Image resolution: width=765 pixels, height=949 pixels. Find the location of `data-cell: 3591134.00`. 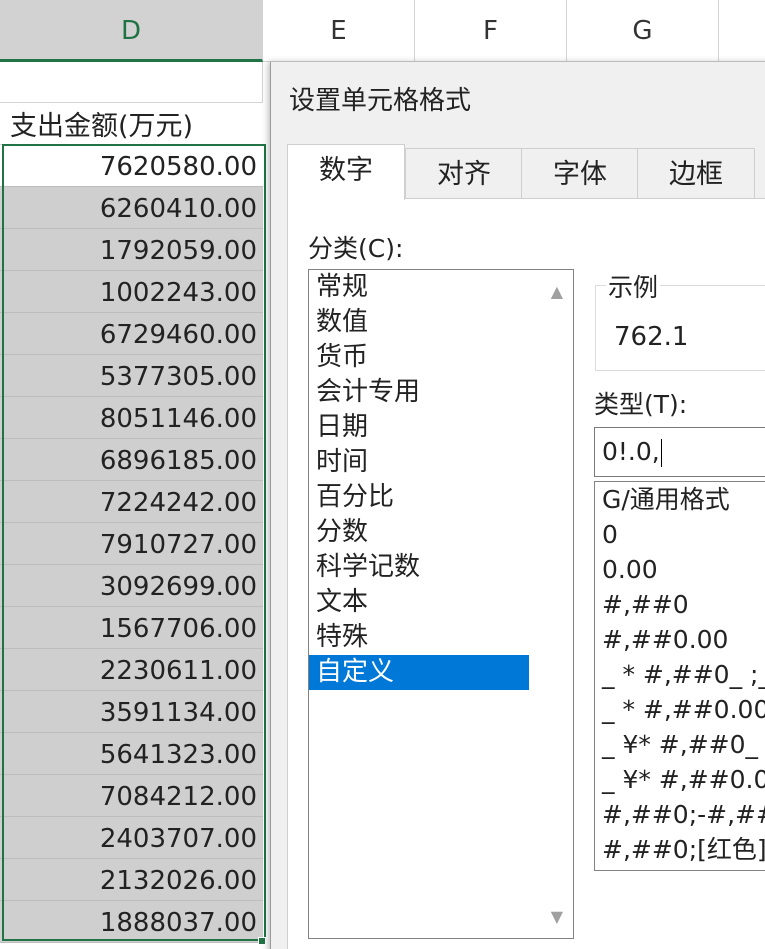

data-cell: 3591134.00 is located at coordinates (131, 712).